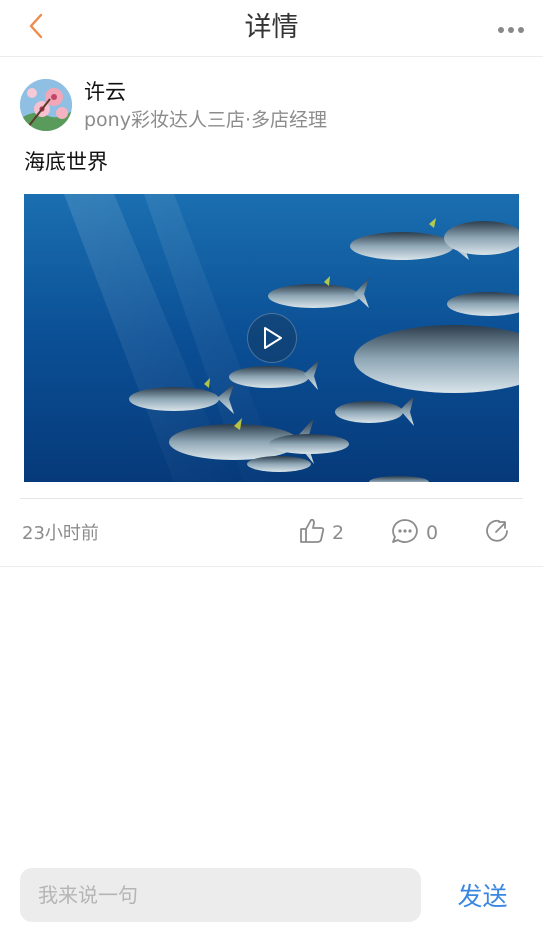 This screenshot has height=934, width=543. Describe the element at coordinates (271, 498) in the screenshot. I see `divider` at that location.